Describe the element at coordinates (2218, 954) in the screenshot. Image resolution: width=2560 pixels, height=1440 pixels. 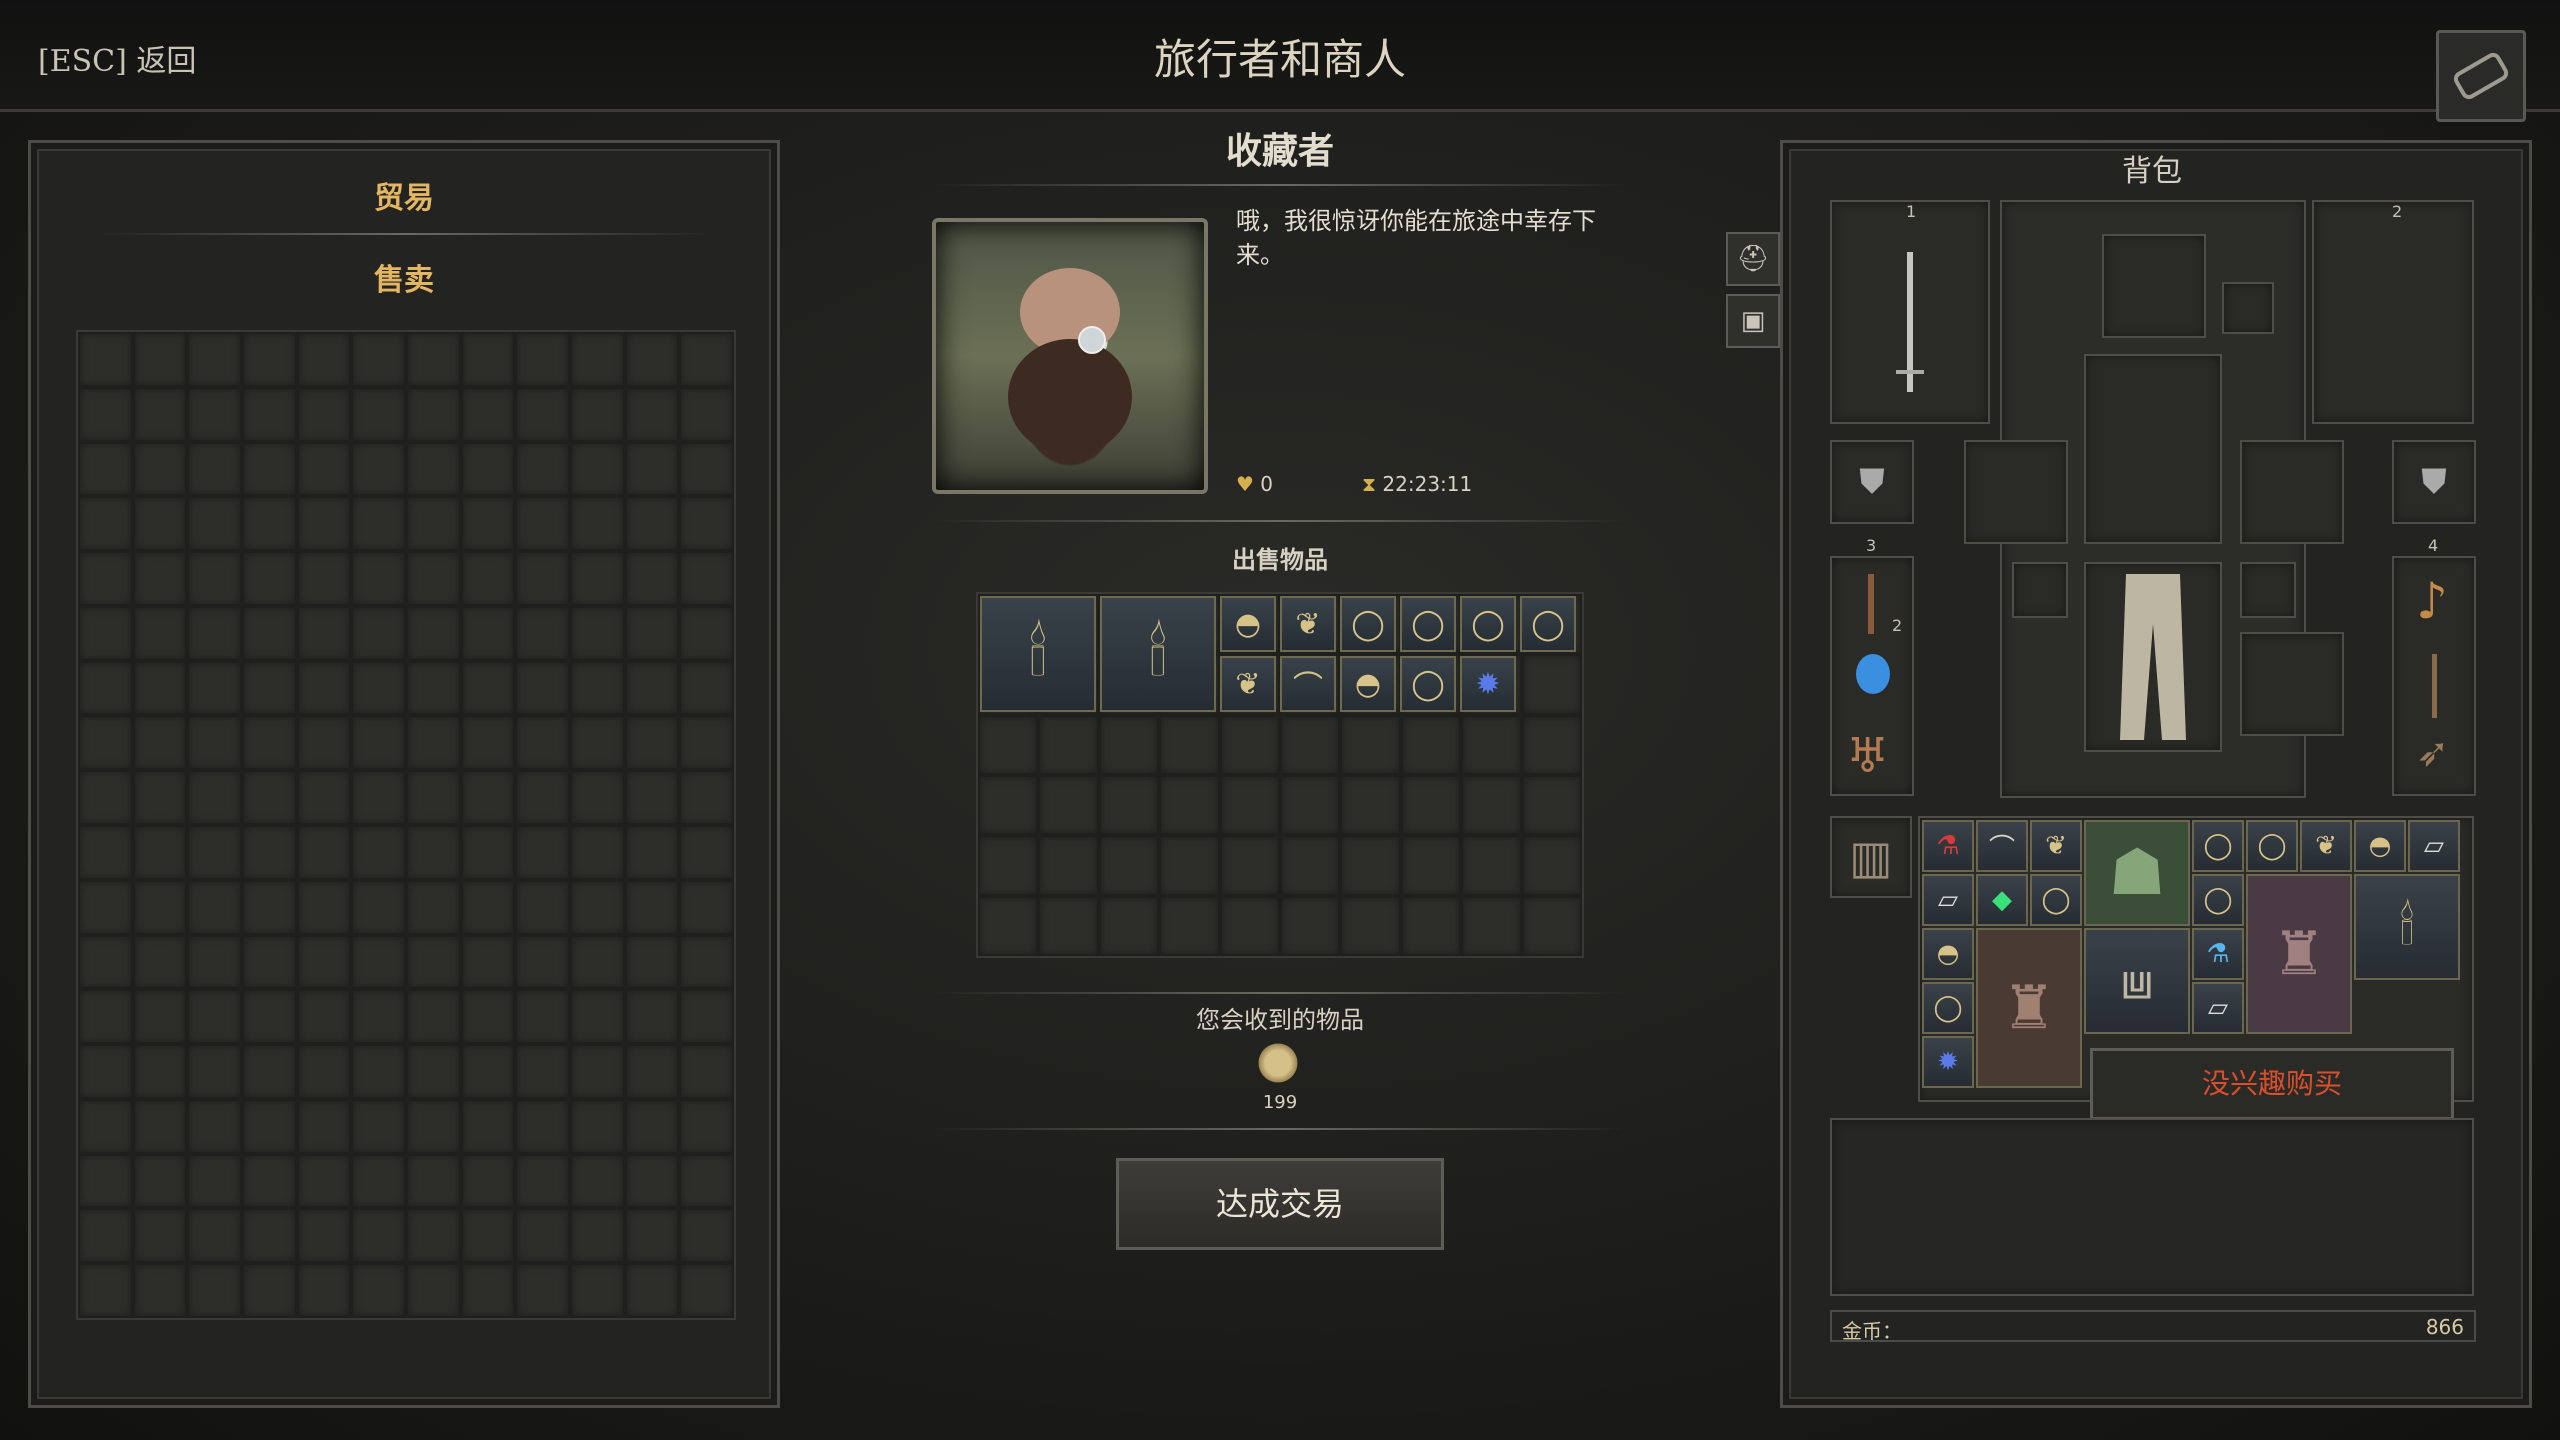
I see `potion-icon: ⚗` at that location.